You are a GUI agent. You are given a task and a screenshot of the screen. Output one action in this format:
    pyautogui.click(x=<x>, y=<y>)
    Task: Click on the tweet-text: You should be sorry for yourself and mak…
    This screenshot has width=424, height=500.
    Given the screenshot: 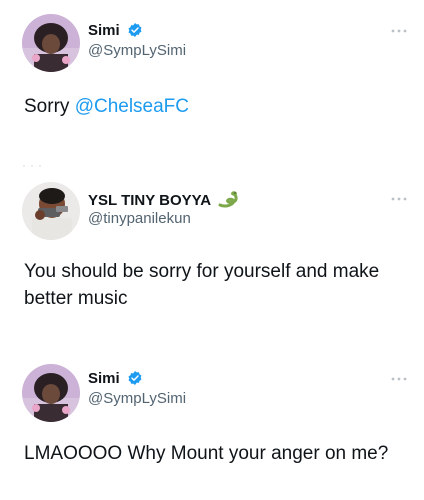 What is the action you would take?
    pyautogui.click(x=202, y=285)
    